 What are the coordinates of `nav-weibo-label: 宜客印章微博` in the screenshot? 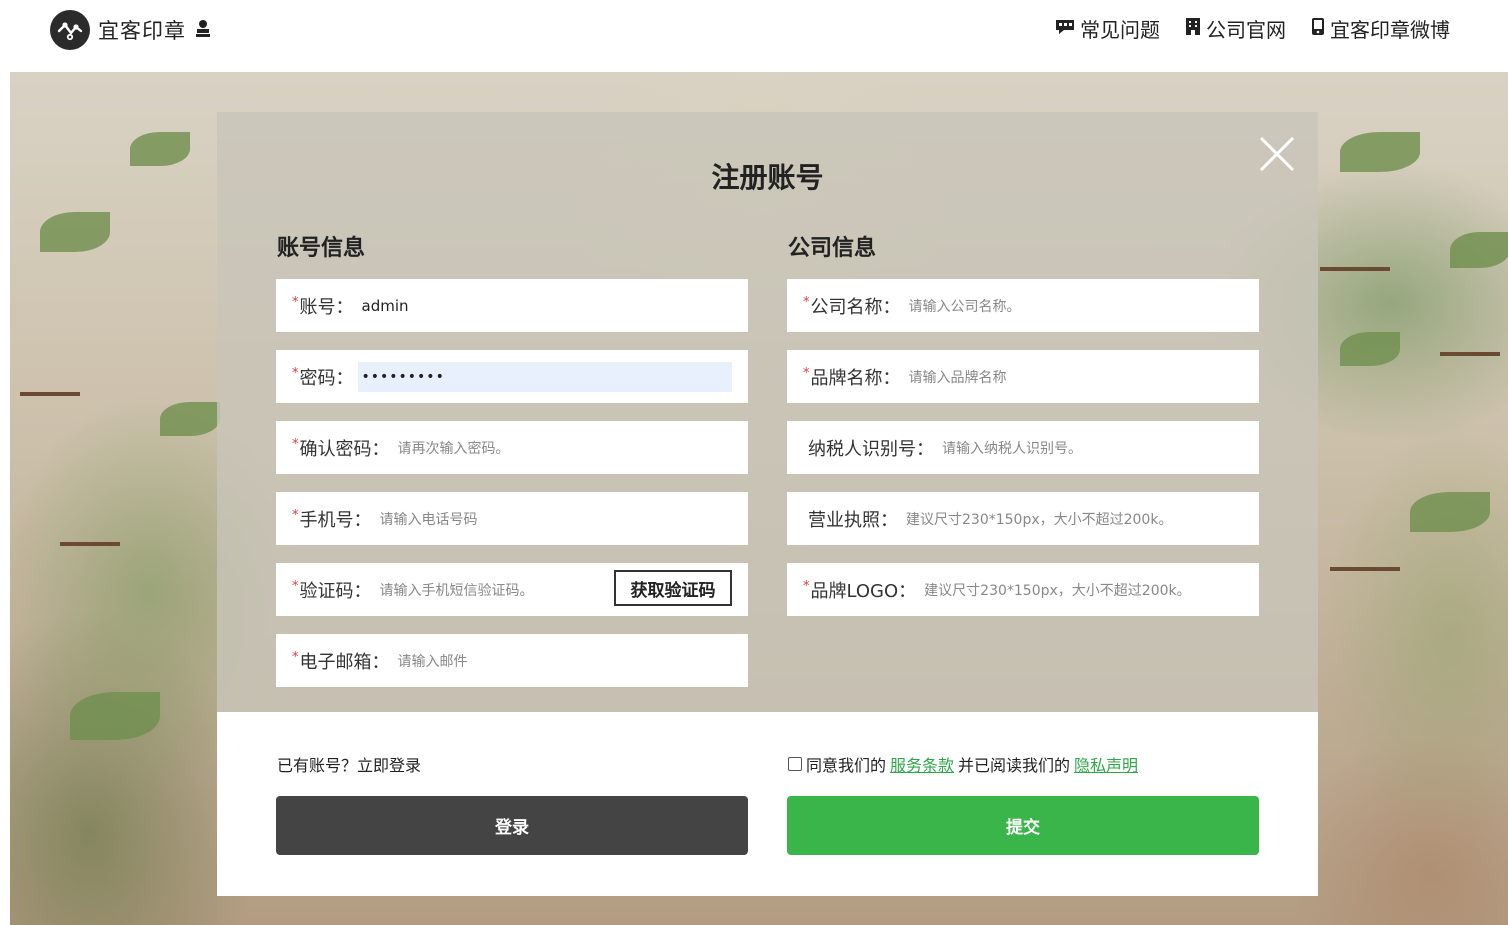 It's located at (1390, 30).